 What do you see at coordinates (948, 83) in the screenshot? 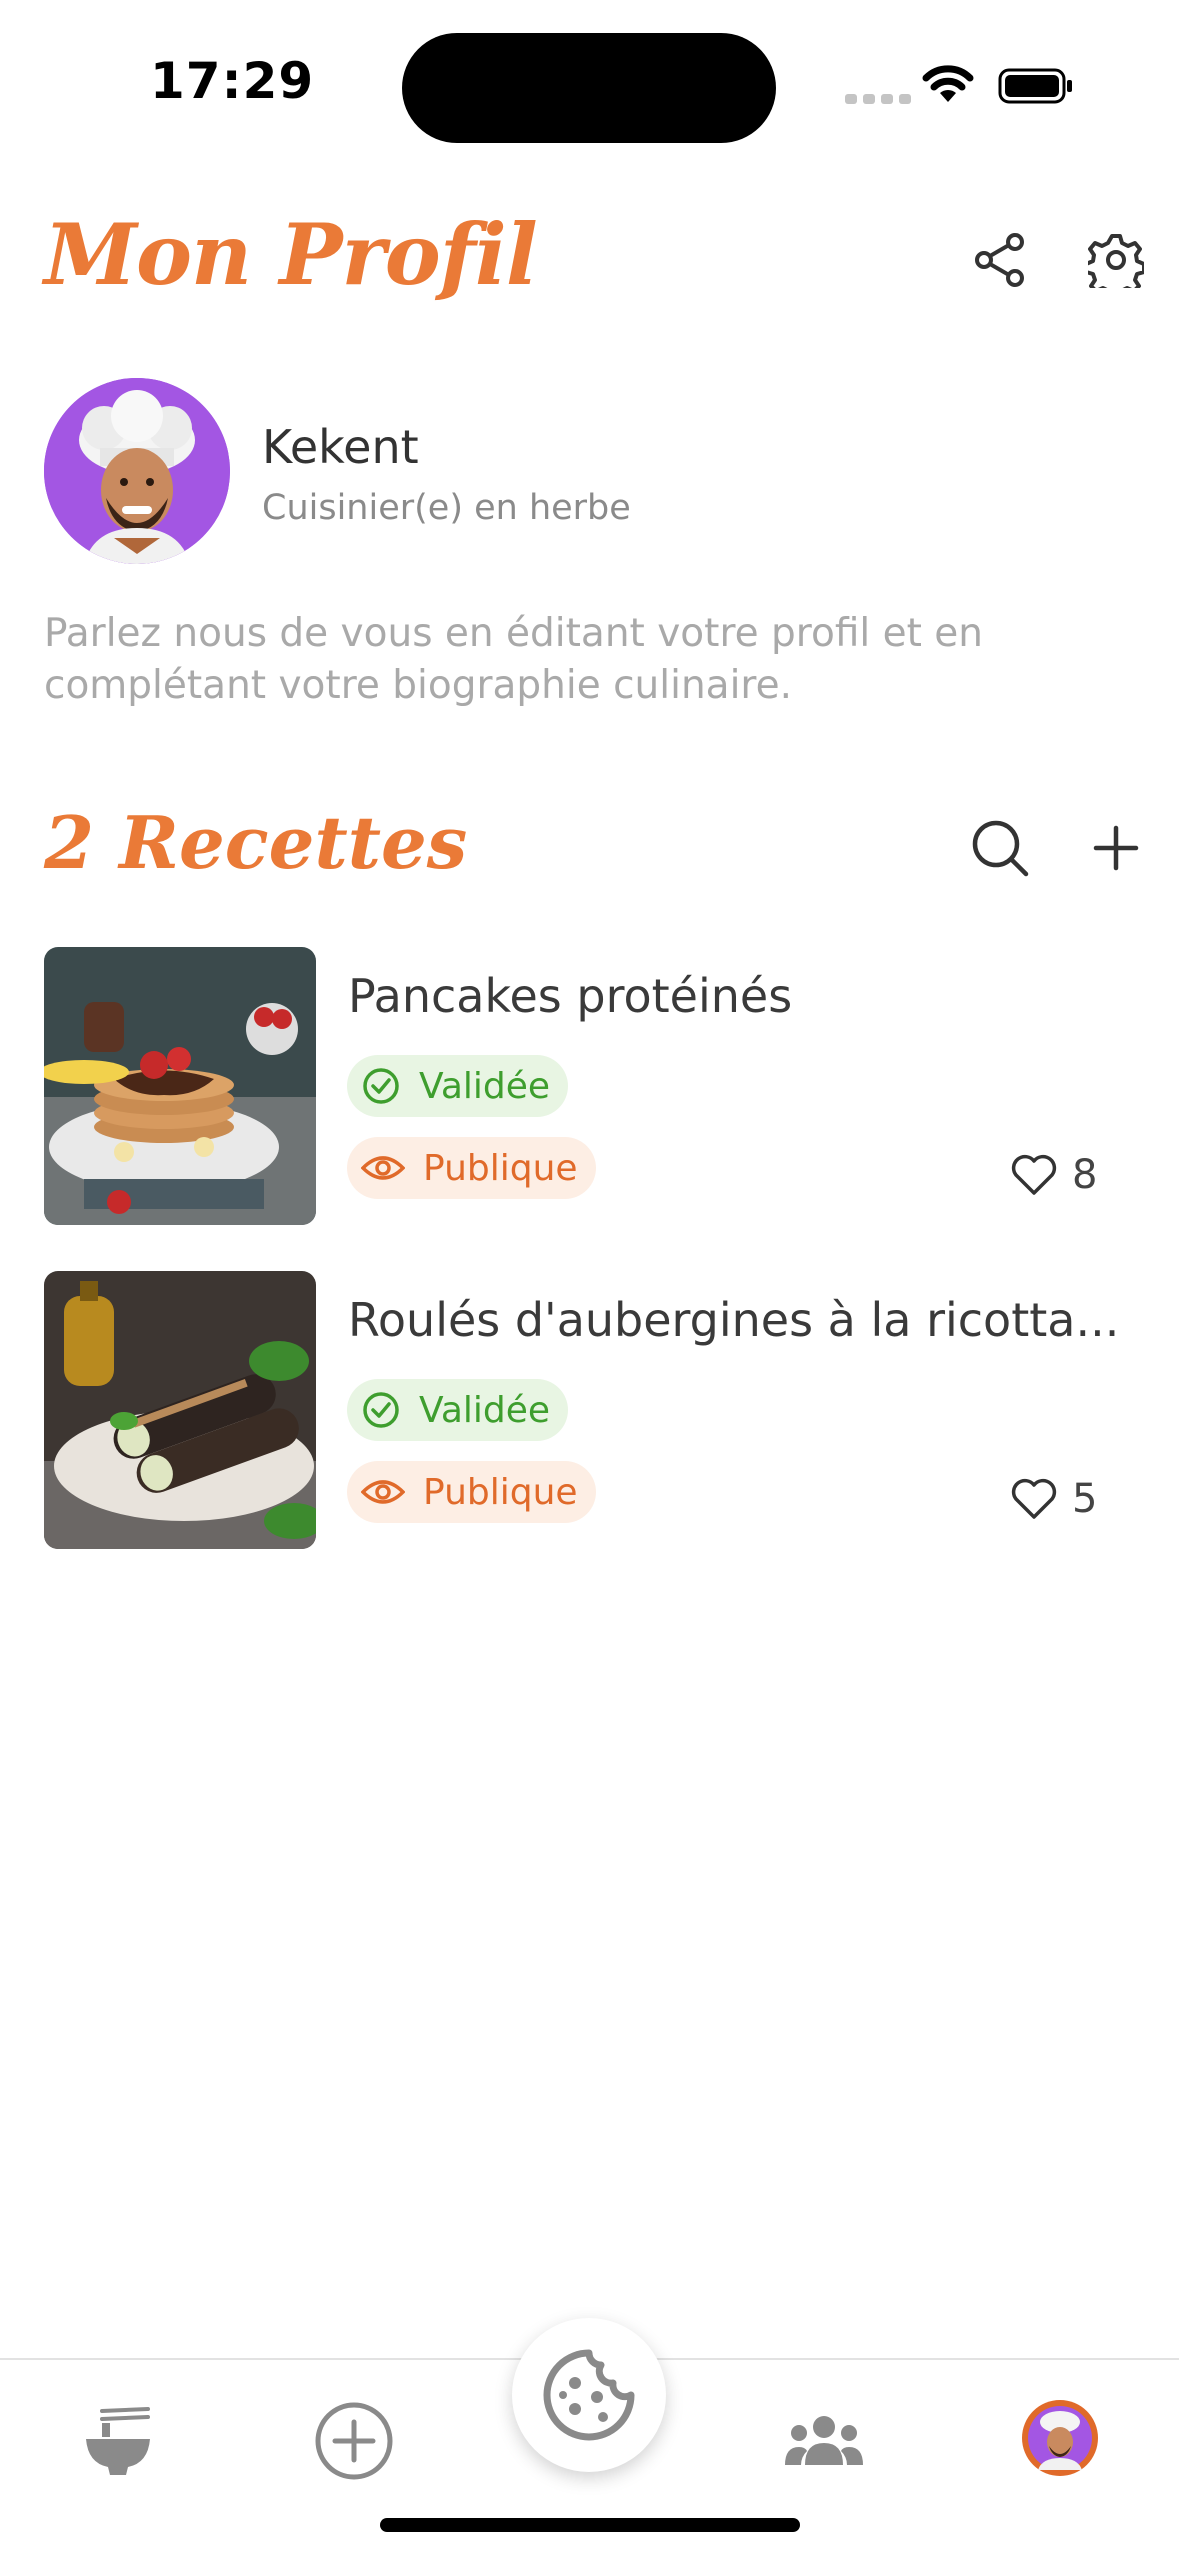
I see `wifi-icon` at bounding box center [948, 83].